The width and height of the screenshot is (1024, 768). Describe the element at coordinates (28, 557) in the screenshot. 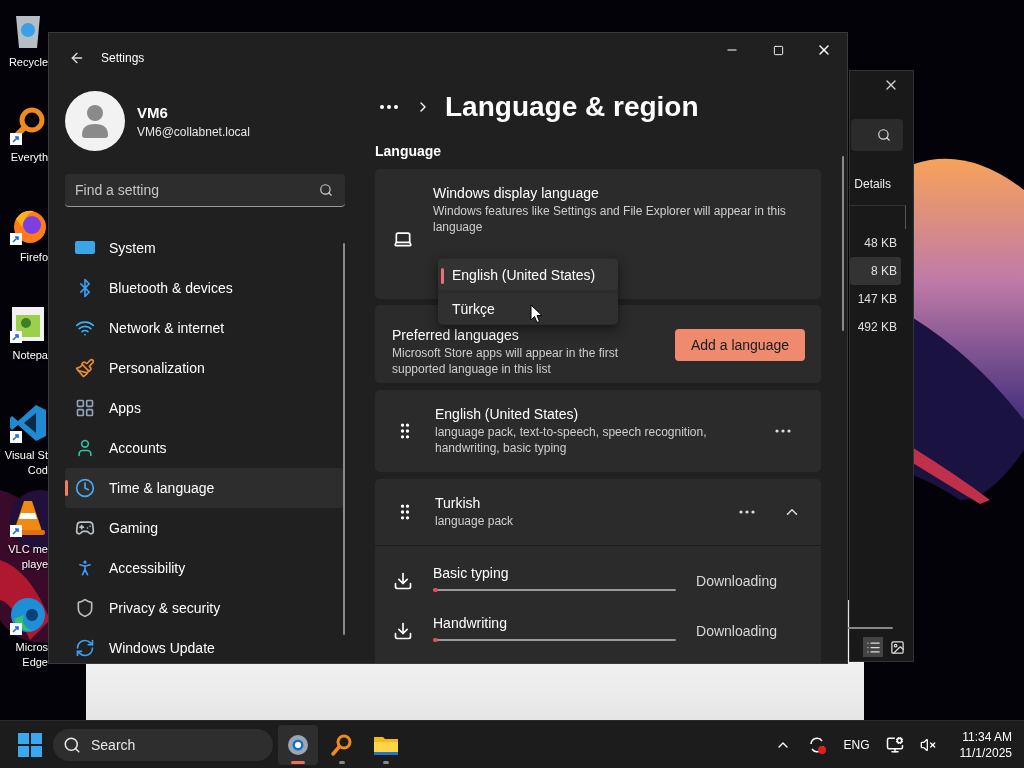

I see `desktop-icon-label: VLC me playe` at that location.